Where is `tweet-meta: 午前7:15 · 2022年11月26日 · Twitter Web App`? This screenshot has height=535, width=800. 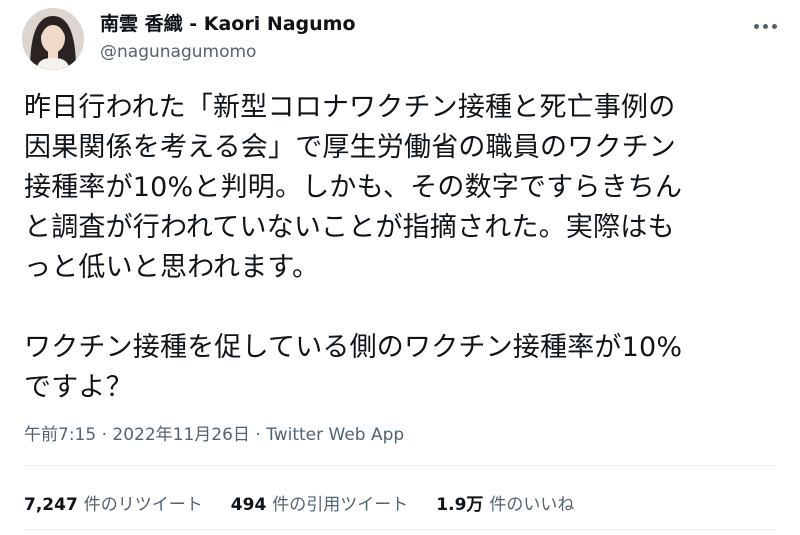 tweet-meta: 午前7:15 · 2022年11月26日 · Twitter Web App is located at coordinates (214, 432).